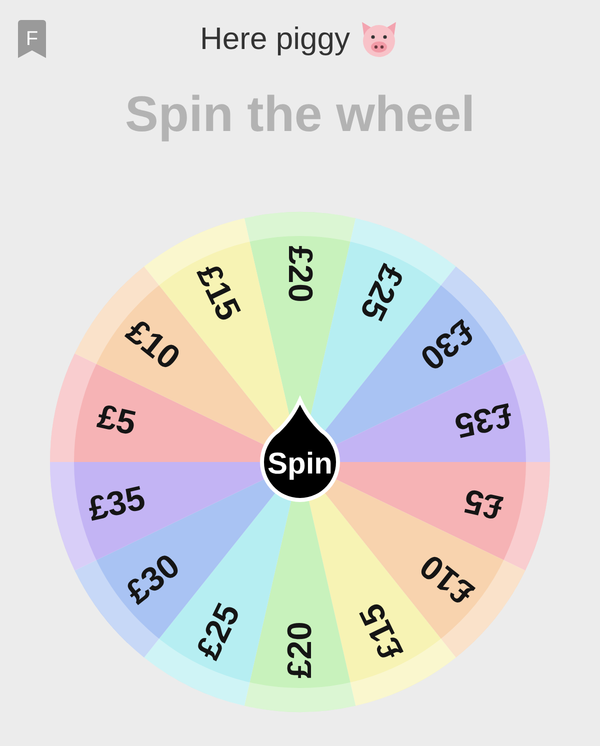 The image size is (600, 746). What do you see at coordinates (300, 114) in the screenshot?
I see `heading: Spin the wheel` at bounding box center [300, 114].